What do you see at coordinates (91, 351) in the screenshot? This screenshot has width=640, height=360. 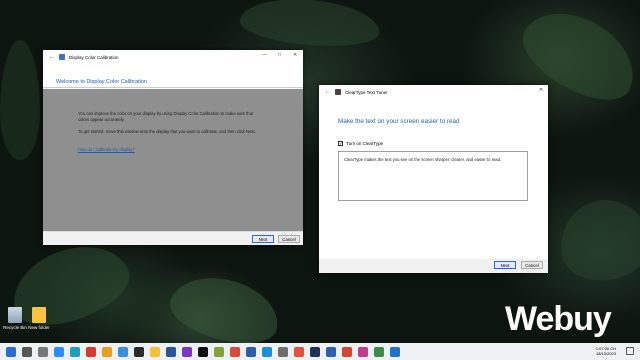 I see `record-icon` at bounding box center [91, 351].